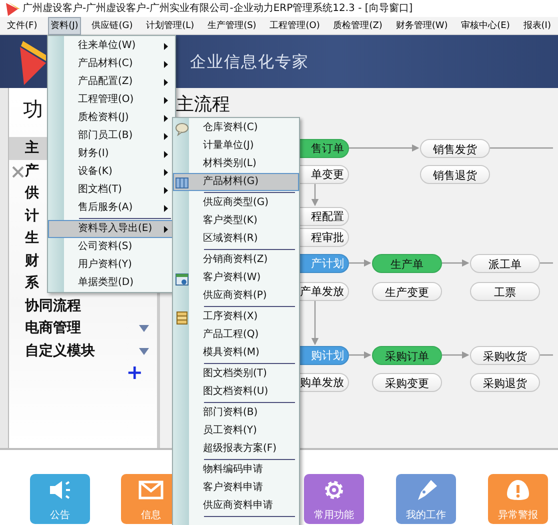  I want to click on flow-title: 主流程, so click(203, 105).